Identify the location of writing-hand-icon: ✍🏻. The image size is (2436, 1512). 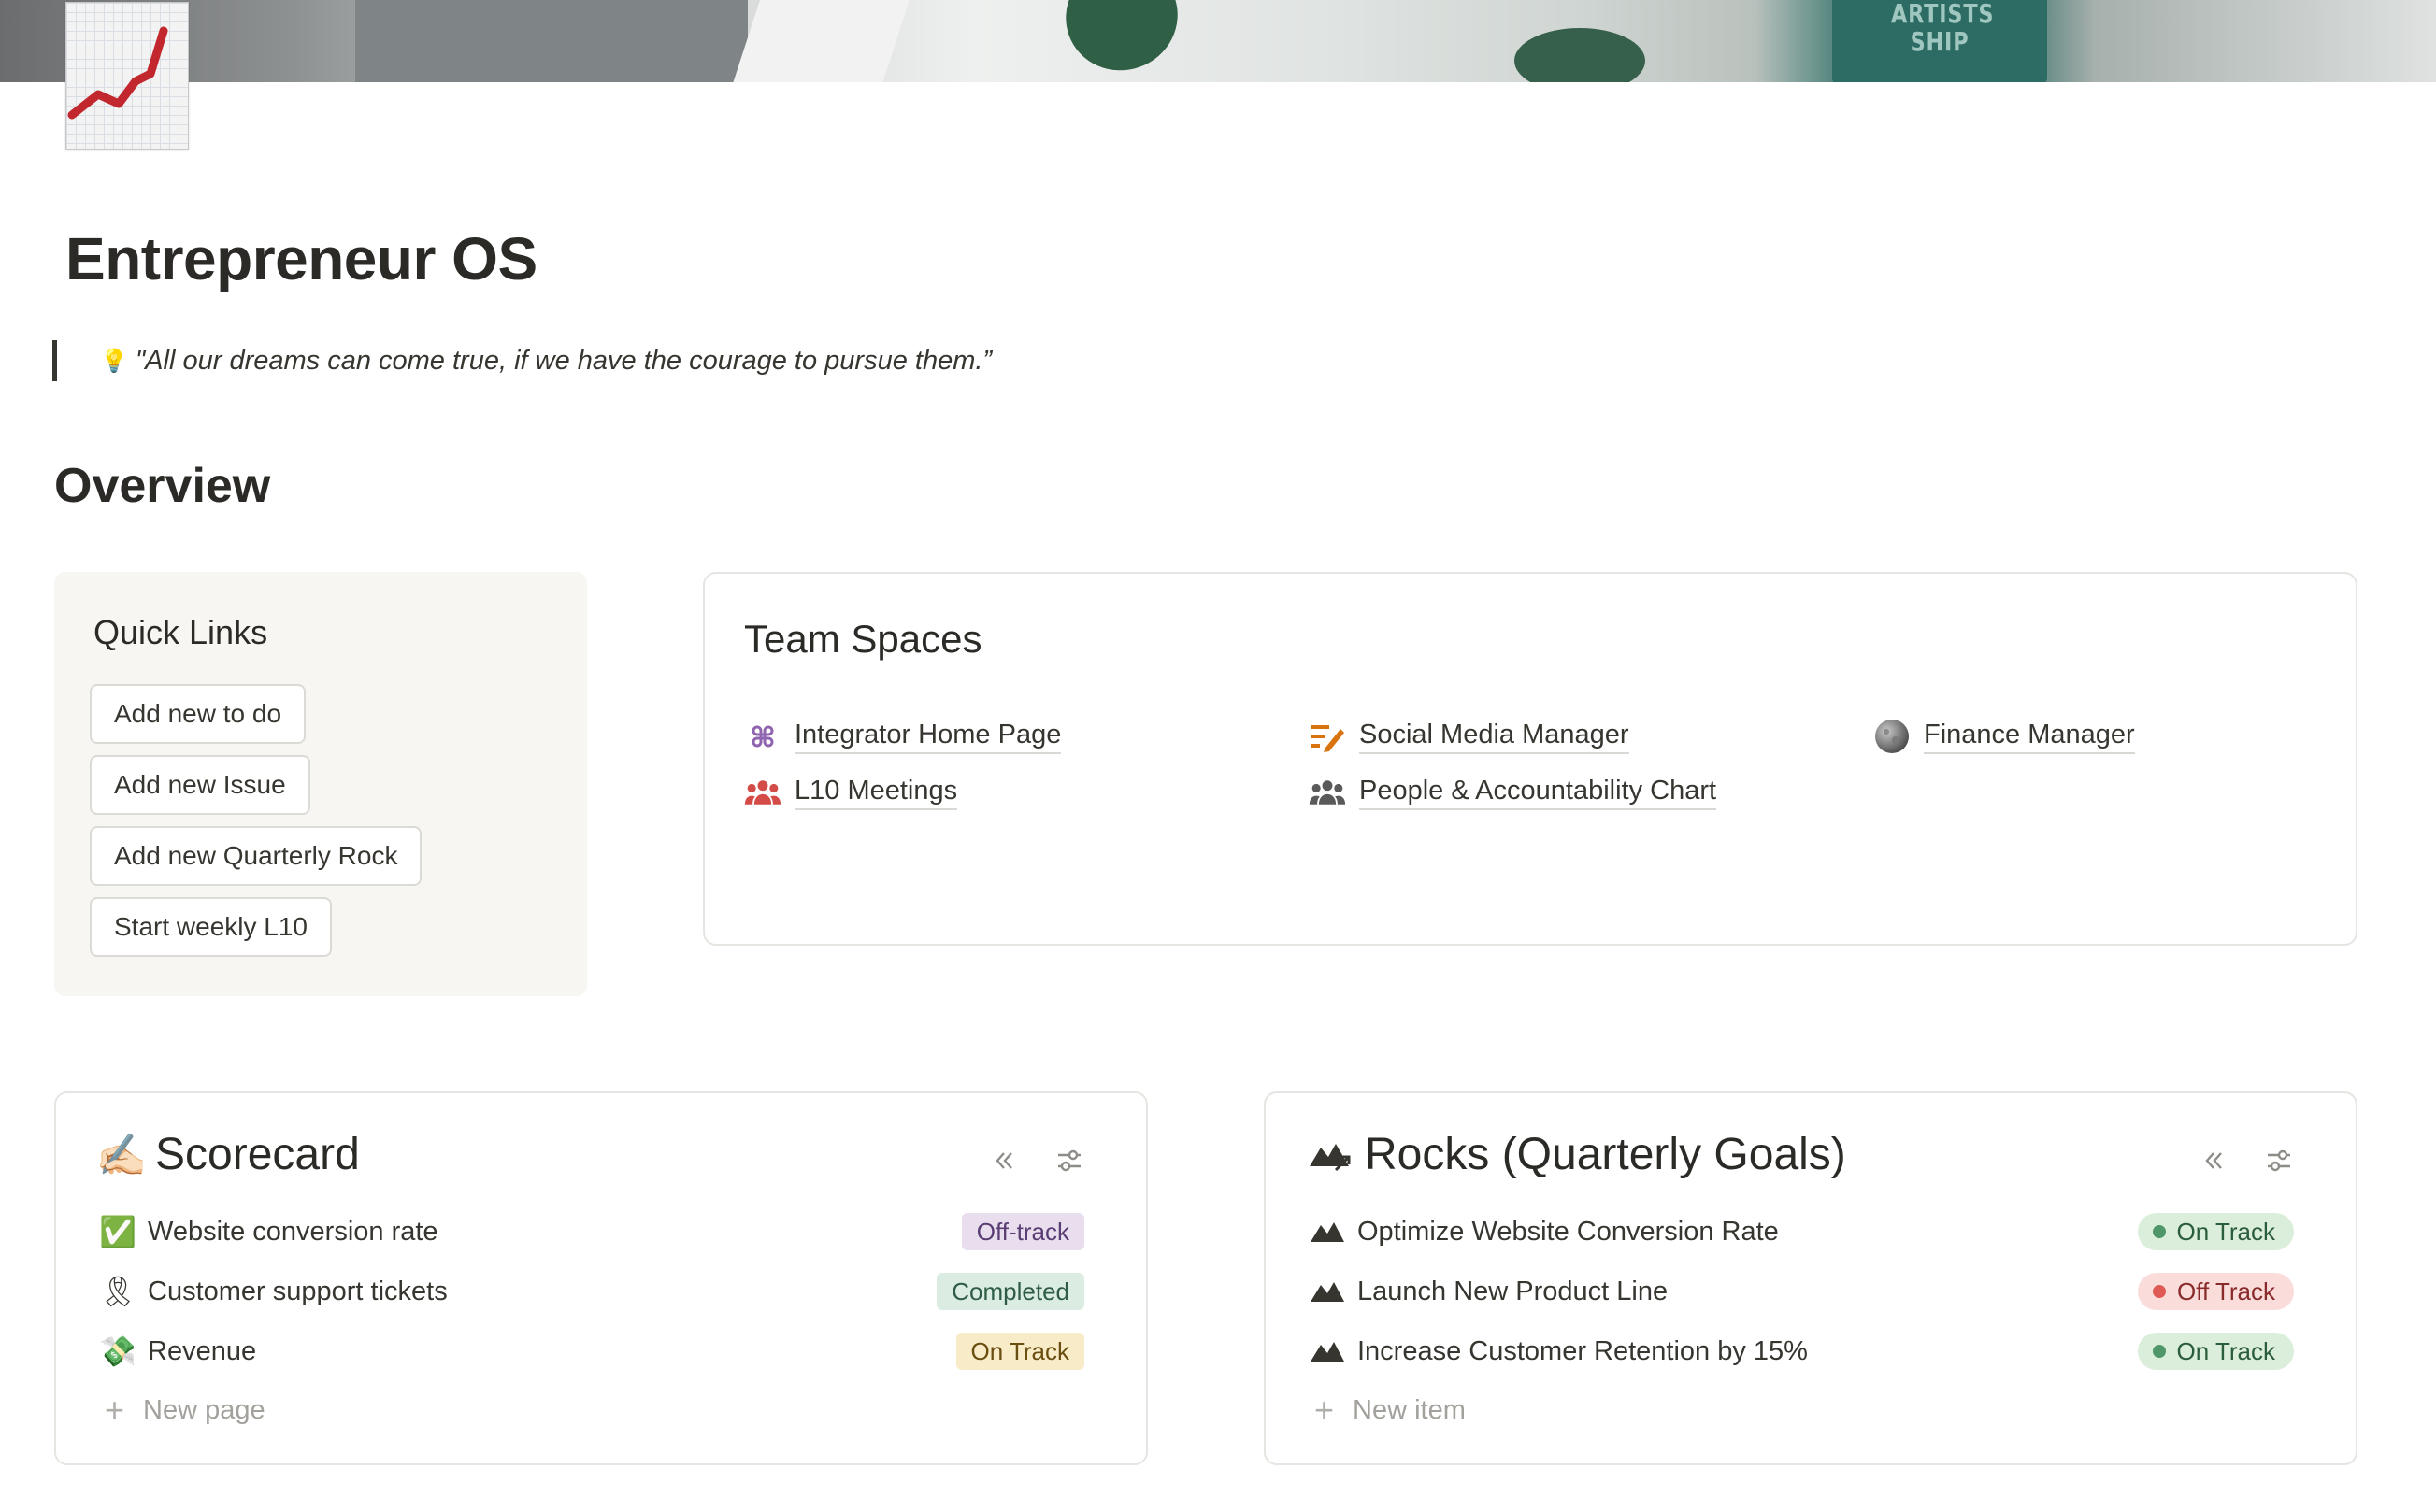
(122, 1155).